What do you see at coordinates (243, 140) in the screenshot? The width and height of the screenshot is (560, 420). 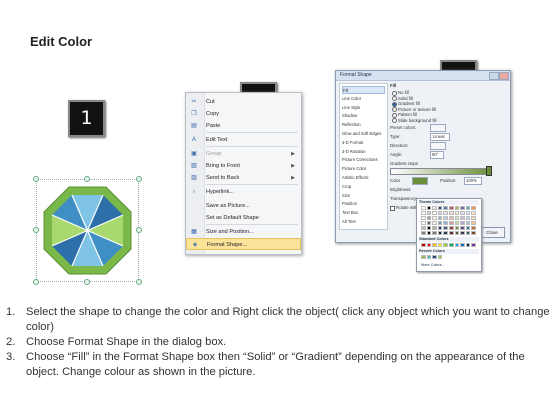 I see `menu-item: A Edit Text` at bounding box center [243, 140].